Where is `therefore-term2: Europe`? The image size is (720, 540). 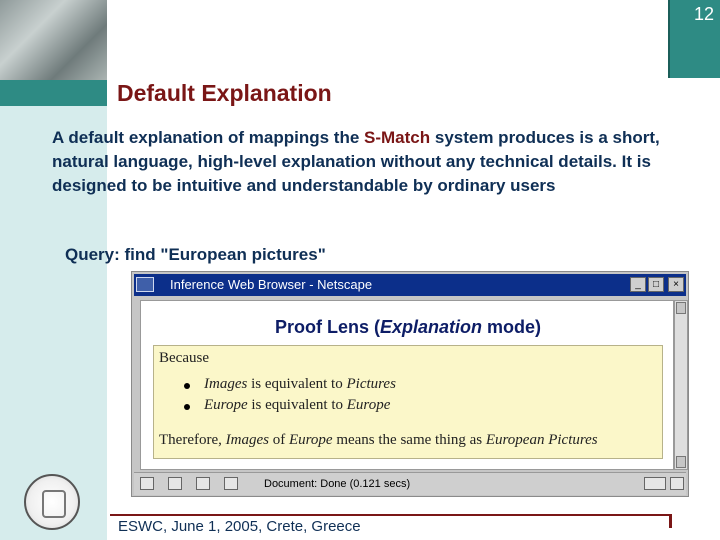 therefore-term2: Europe is located at coordinates (310, 440).